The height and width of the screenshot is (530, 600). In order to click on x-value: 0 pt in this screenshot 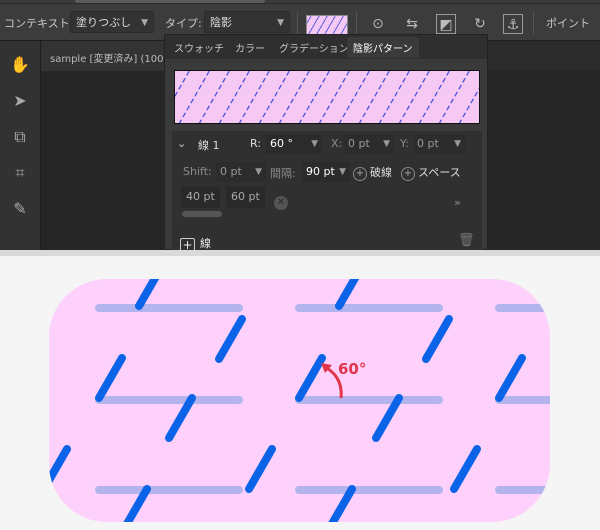, I will do `click(359, 143)`.